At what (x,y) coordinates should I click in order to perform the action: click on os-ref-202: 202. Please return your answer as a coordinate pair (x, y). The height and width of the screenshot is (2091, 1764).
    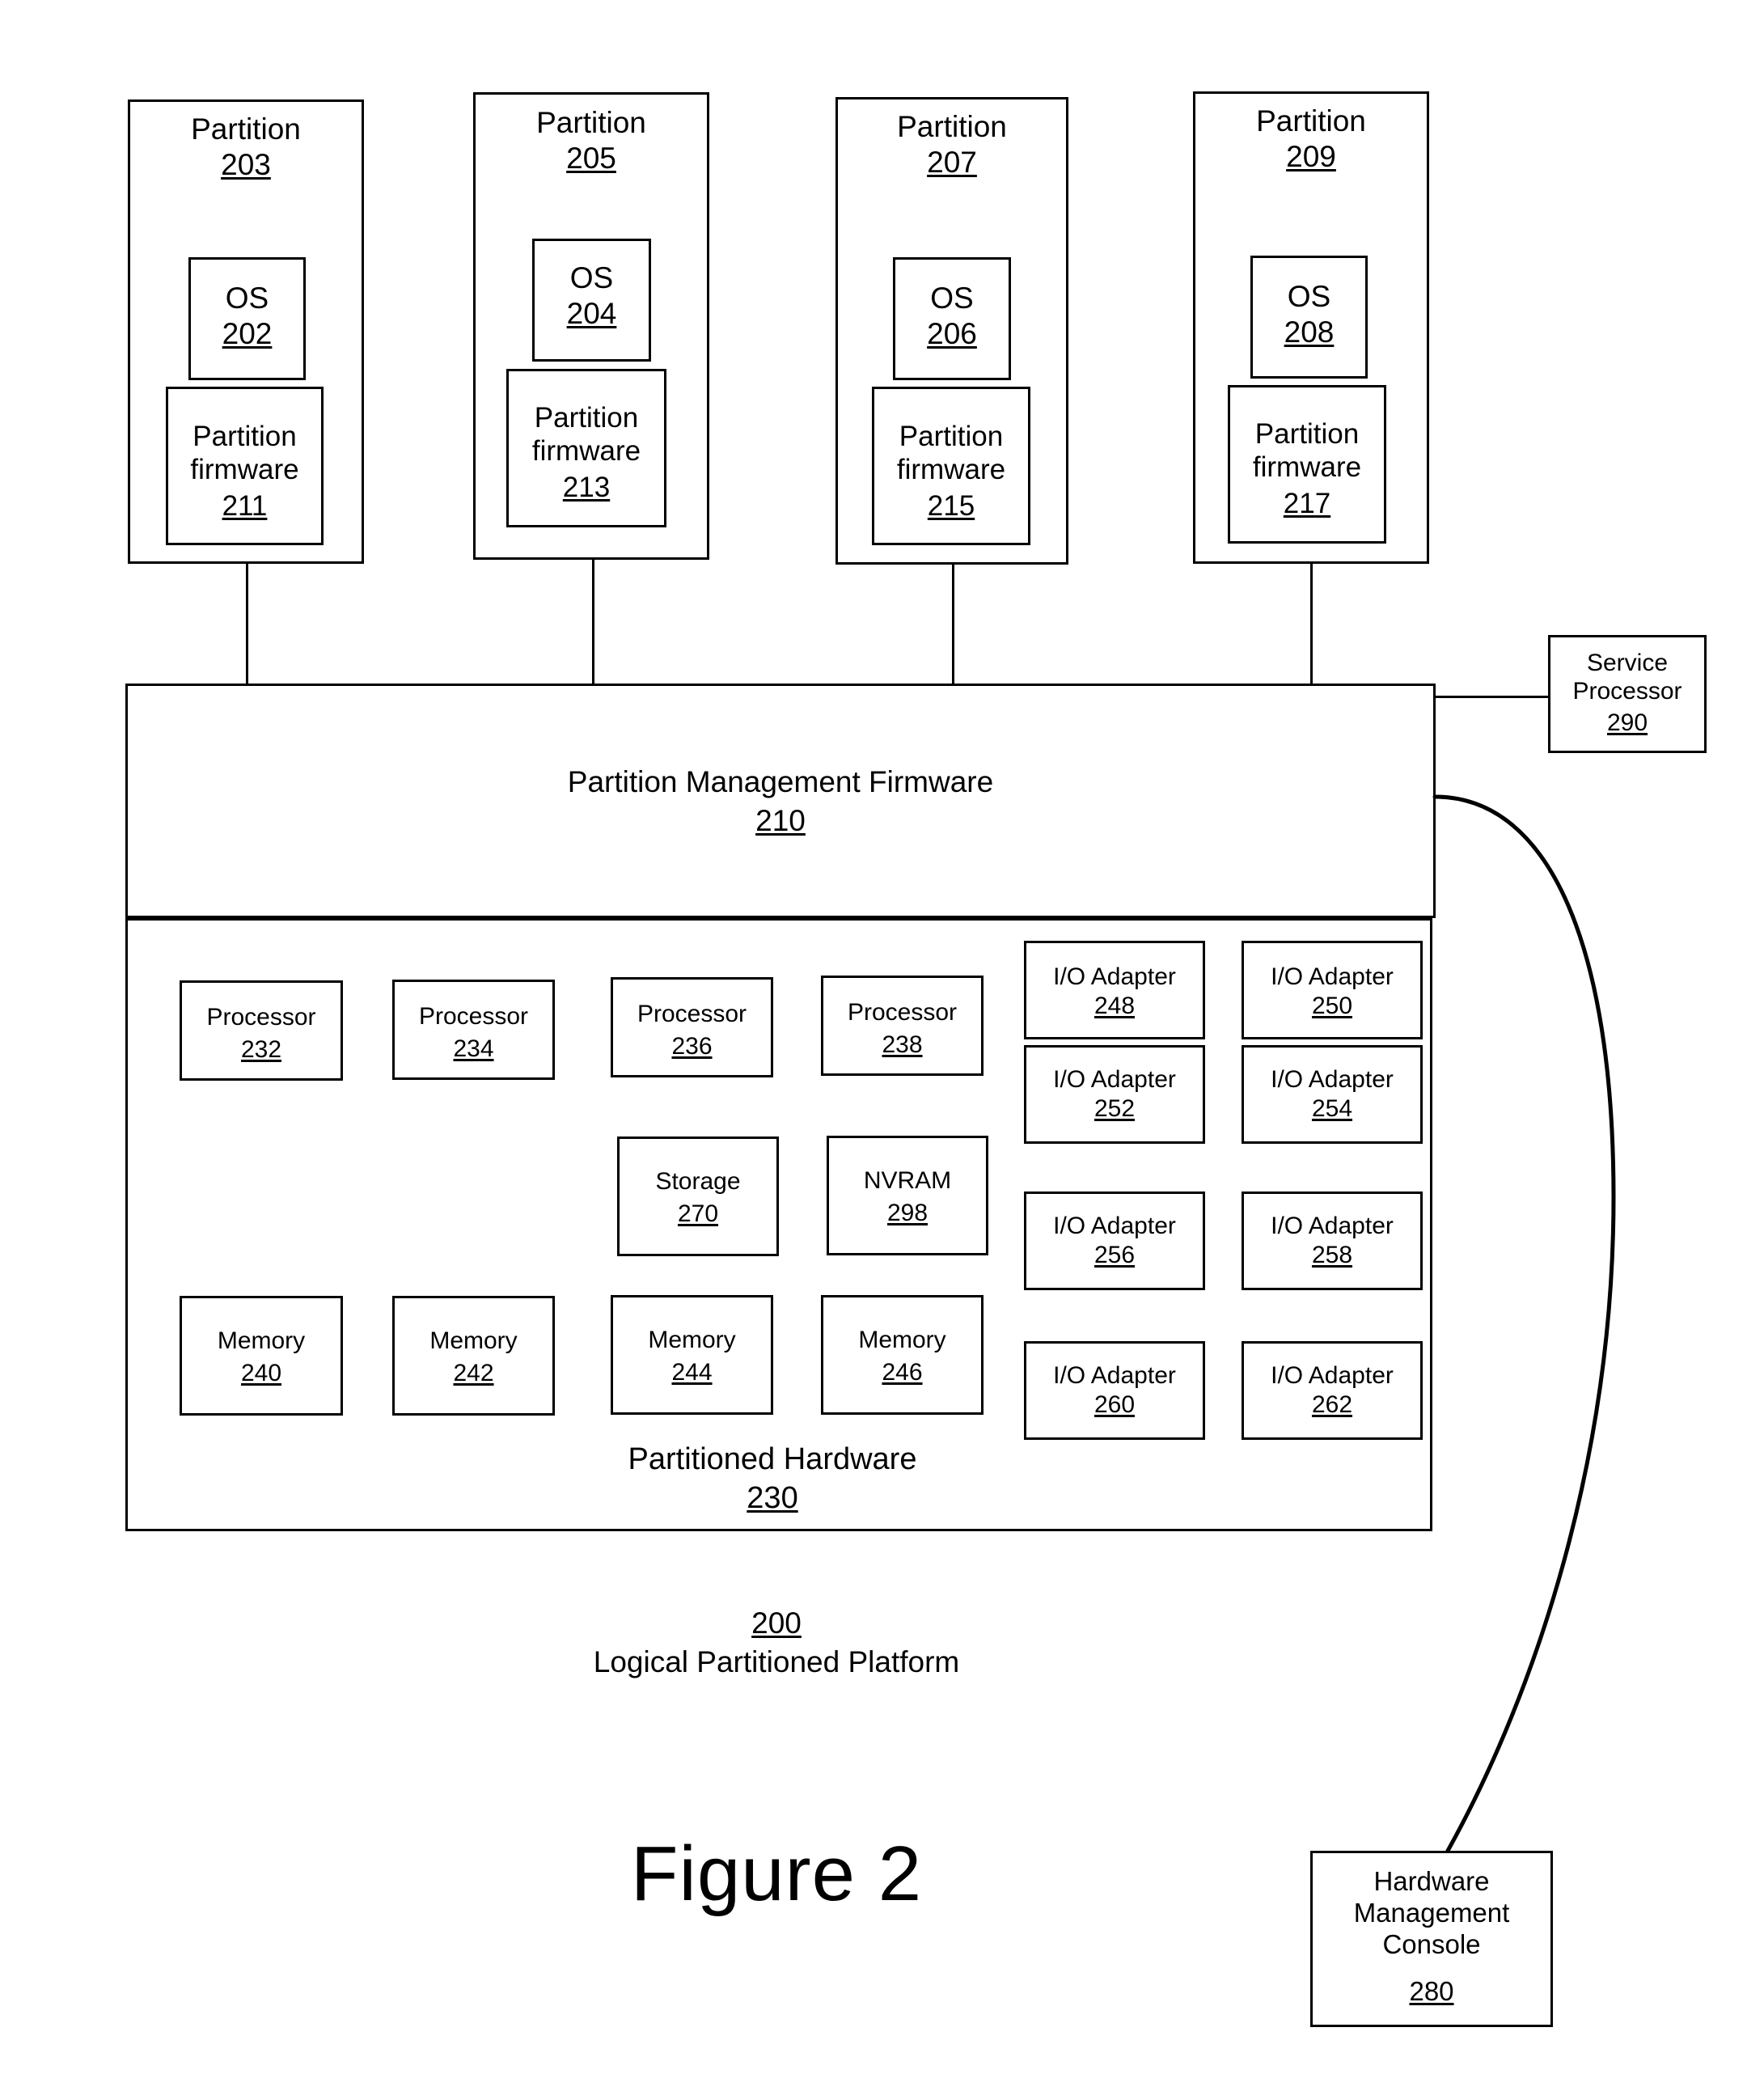
    Looking at the image, I should click on (247, 333).